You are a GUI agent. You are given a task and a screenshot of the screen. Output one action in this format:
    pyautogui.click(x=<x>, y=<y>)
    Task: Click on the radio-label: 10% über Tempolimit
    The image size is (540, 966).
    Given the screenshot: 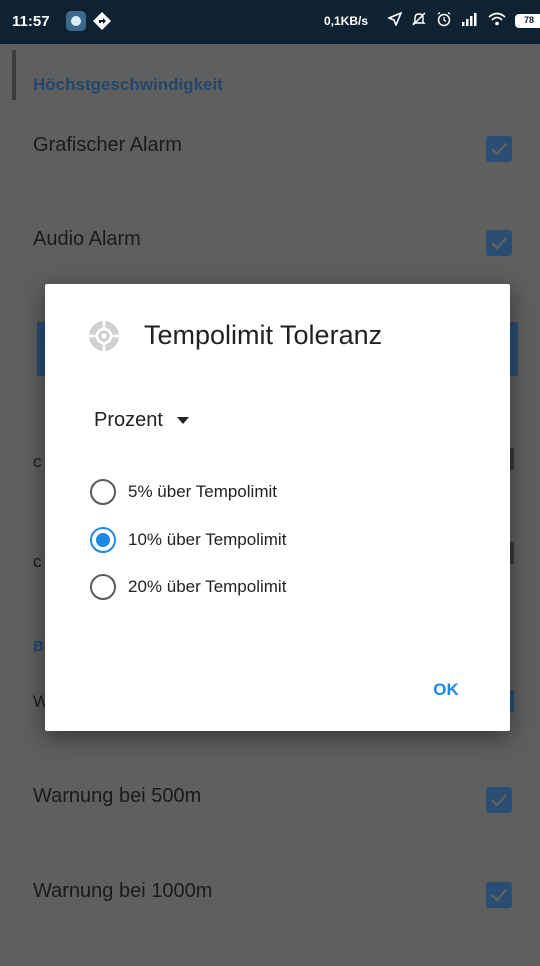 What is the action you would take?
    pyautogui.click(x=207, y=539)
    